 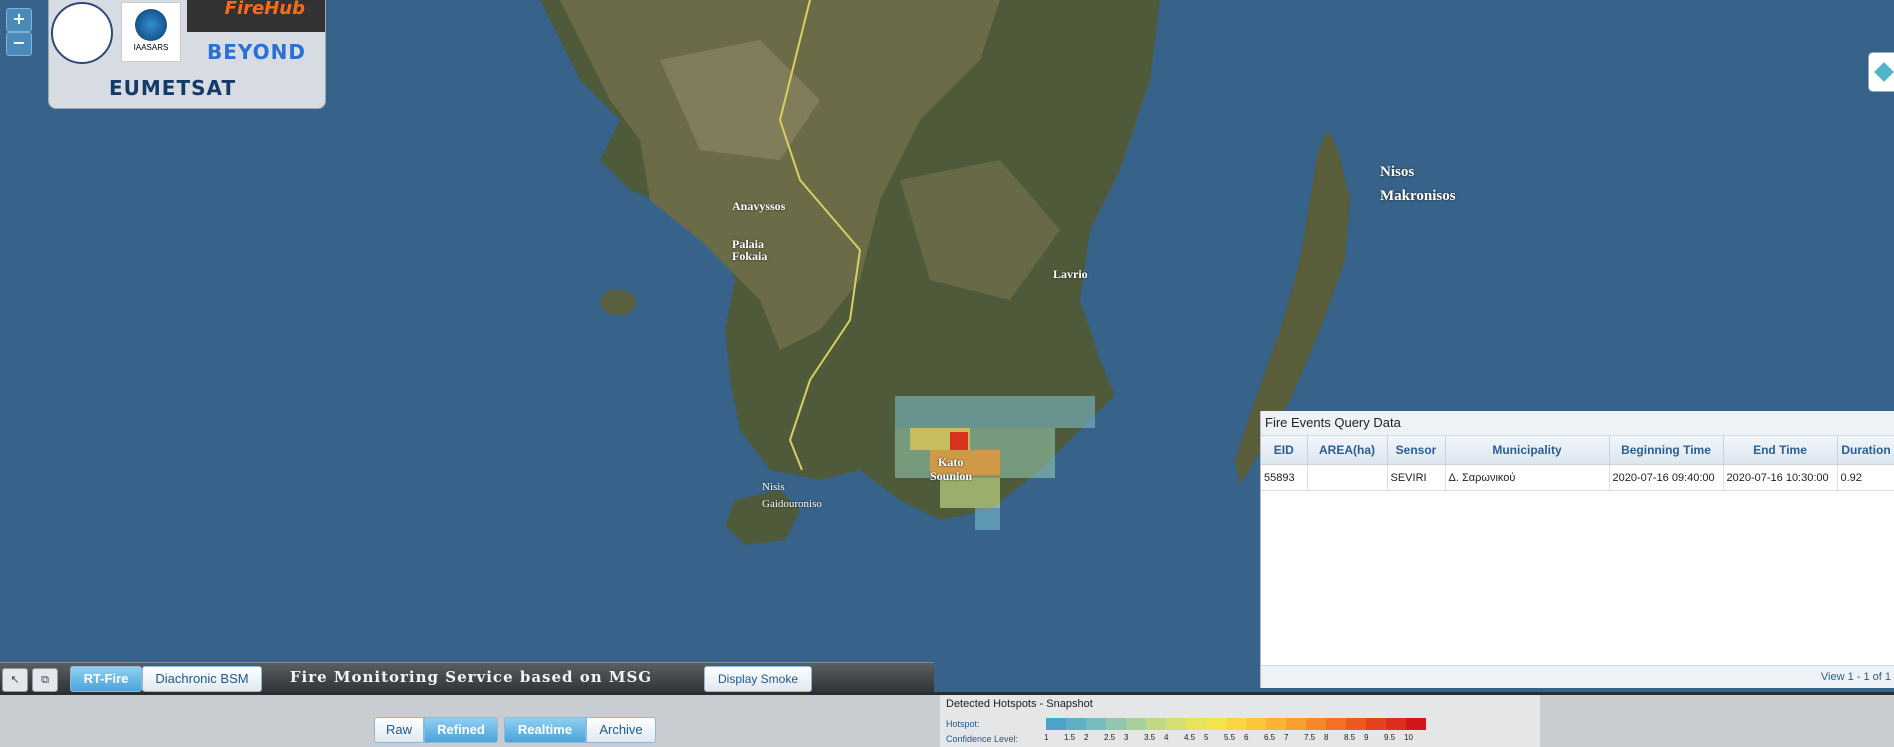 I want to click on legend-tick: 8.5, so click(x=1350, y=737).